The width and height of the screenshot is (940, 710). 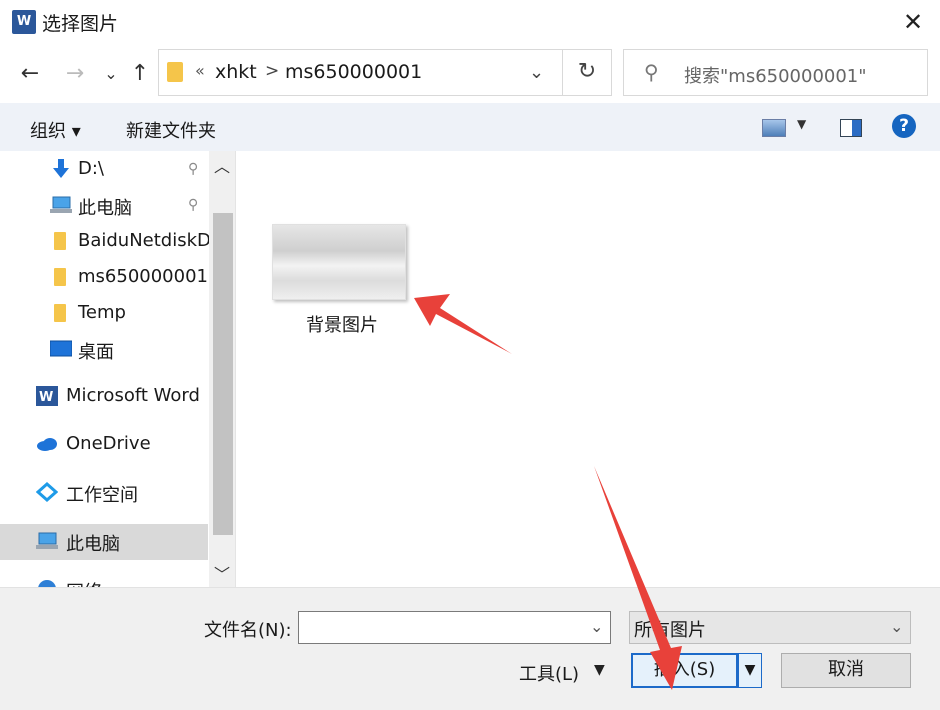 I want to click on recent-locations-button: ⌄, so click(x=111, y=75).